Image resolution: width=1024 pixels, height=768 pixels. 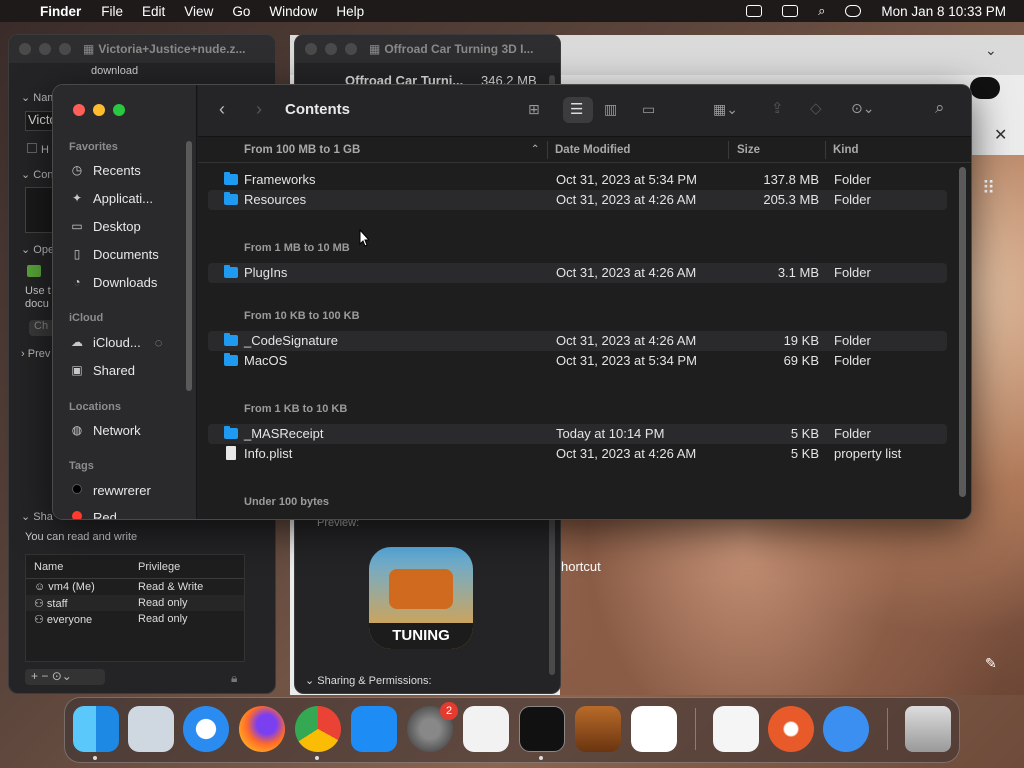 I want to click on dock-trash-icon, so click(x=928, y=729).